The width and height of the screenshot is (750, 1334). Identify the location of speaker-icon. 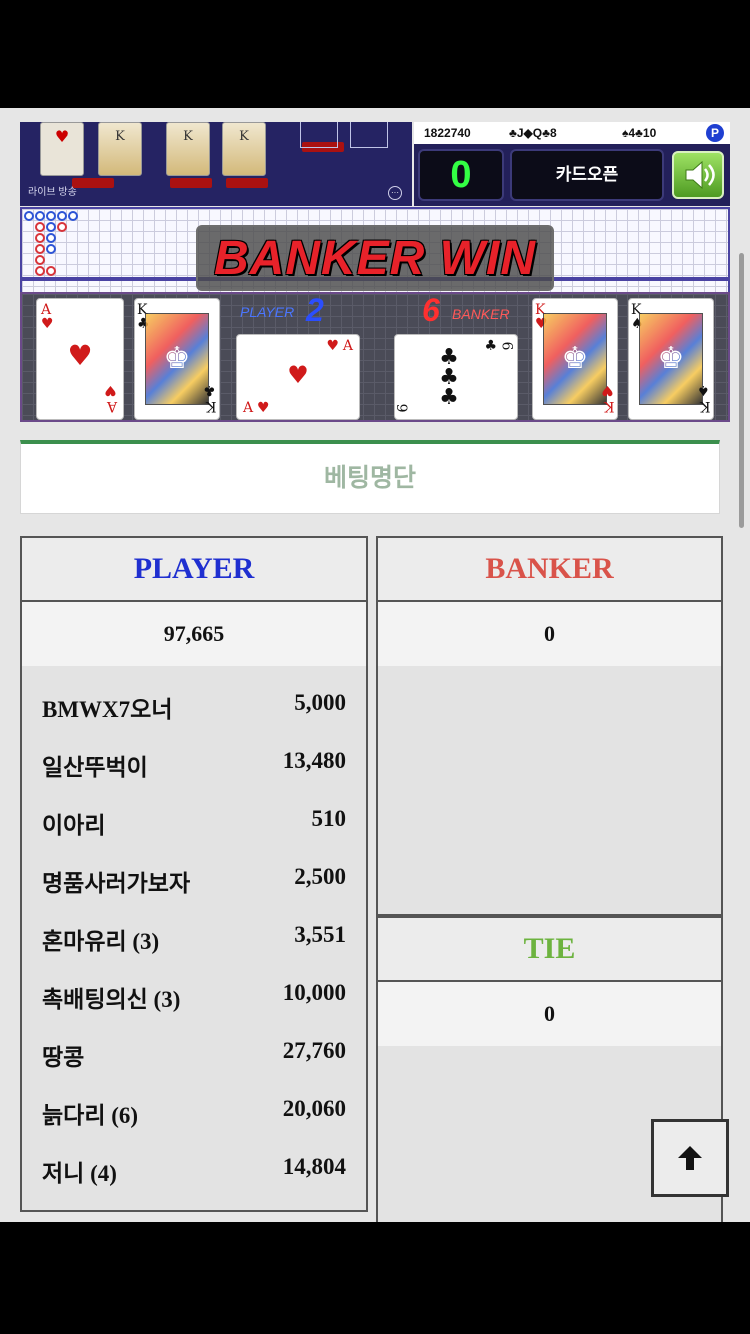
(700, 175).